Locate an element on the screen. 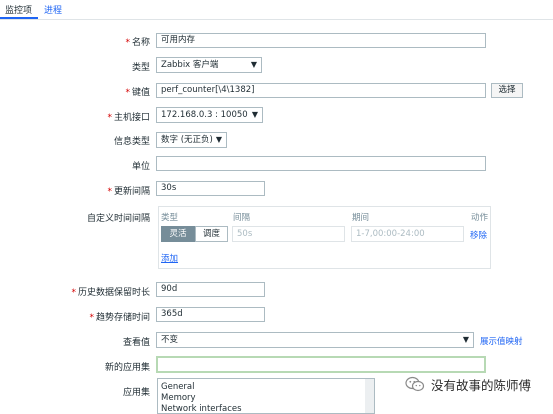  header-period: 期间 is located at coordinates (361, 218).